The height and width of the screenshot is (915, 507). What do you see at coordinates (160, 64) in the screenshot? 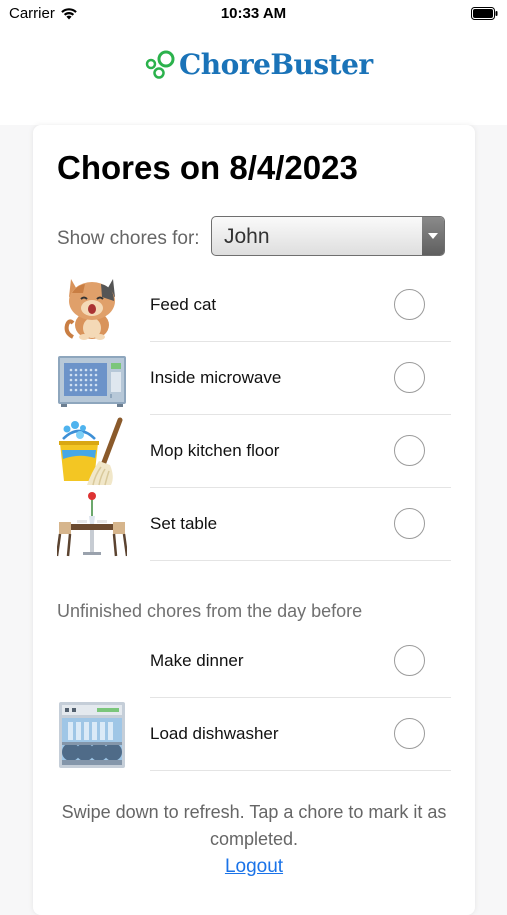
I see `bubbles-icon` at bounding box center [160, 64].